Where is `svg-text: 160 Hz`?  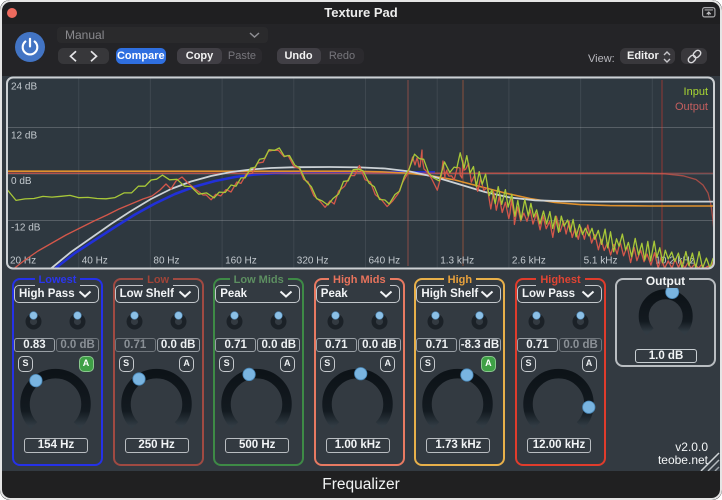
svg-text: 160 Hz is located at coordinates (241, 261).